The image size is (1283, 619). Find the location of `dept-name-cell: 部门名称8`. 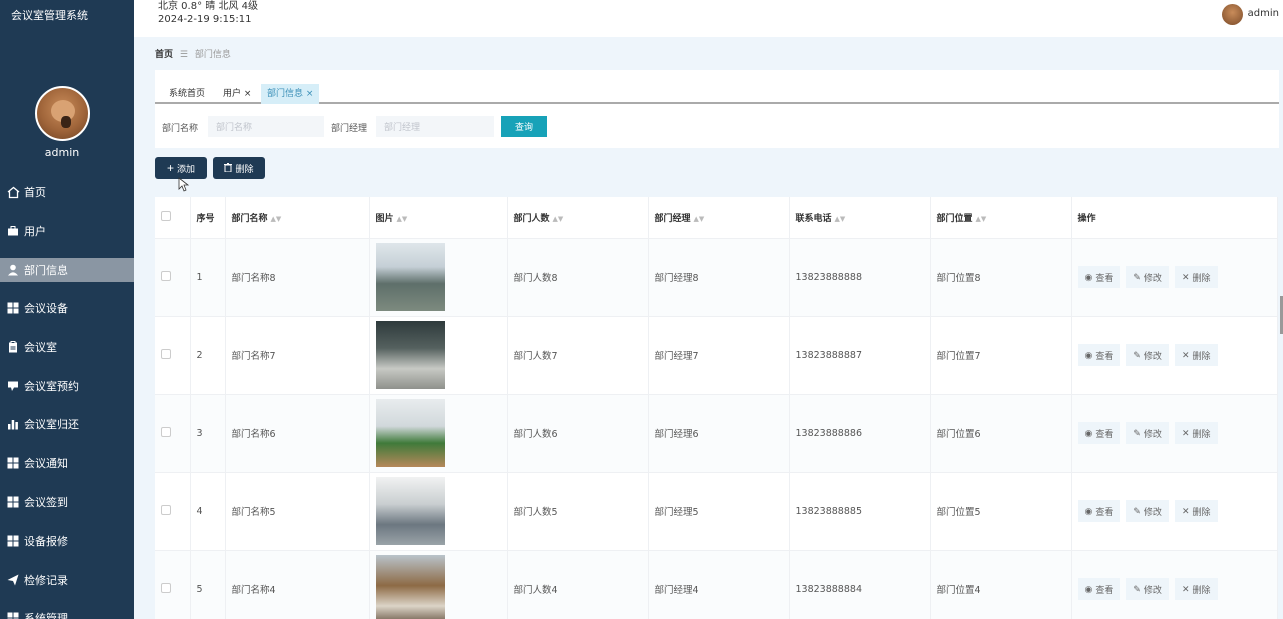

dept-name-cell: 部门名称8 is located at coordinates (297, 277).